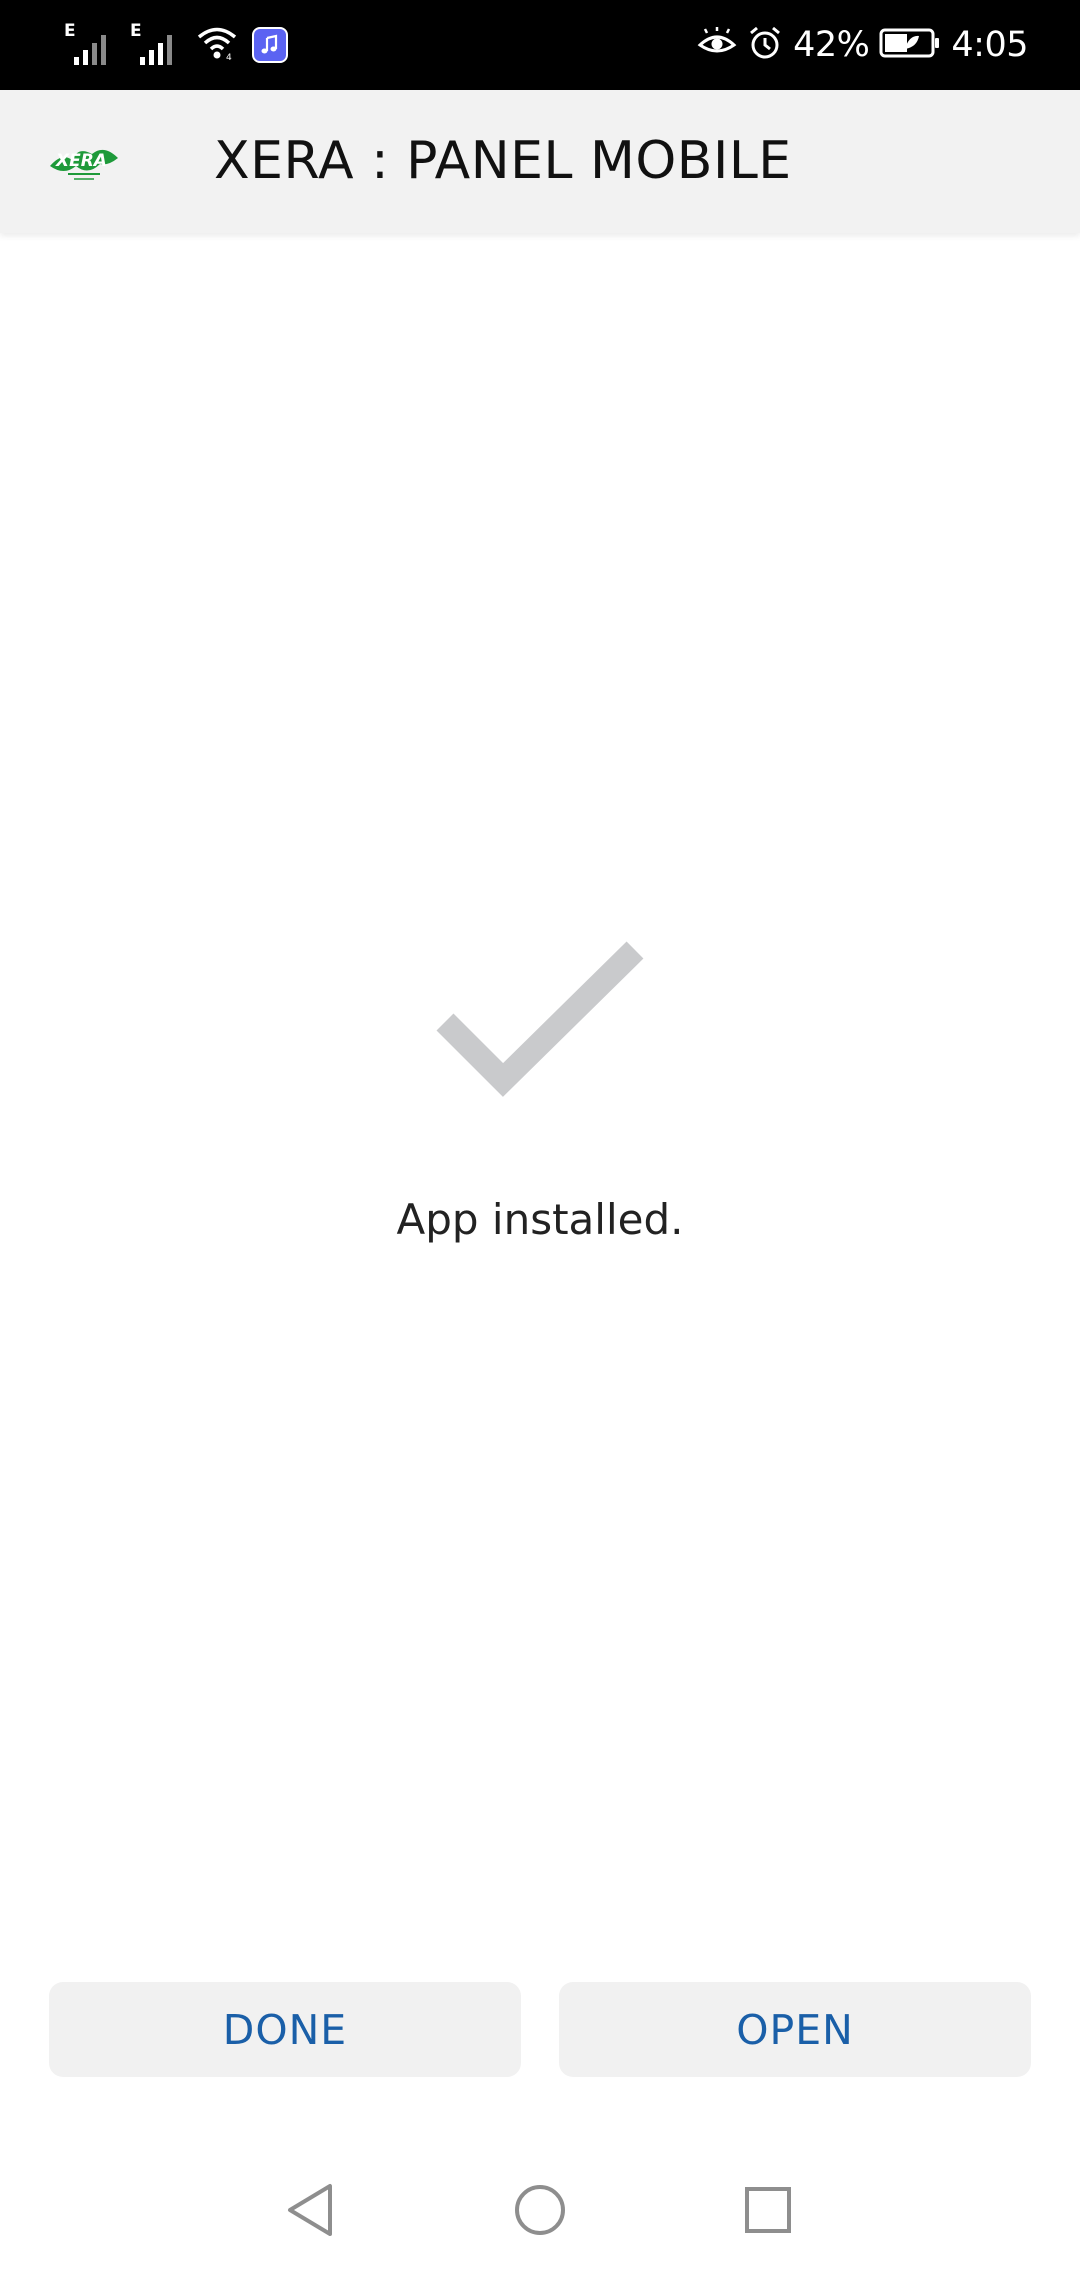 Image resolution: width=1080 pixels, height=2280 pixels. What do you see at coordinates (540, 45) in the screenshot?
I see `status-bar: E E 4 42% 4:05` at bounding box center [540, 45].